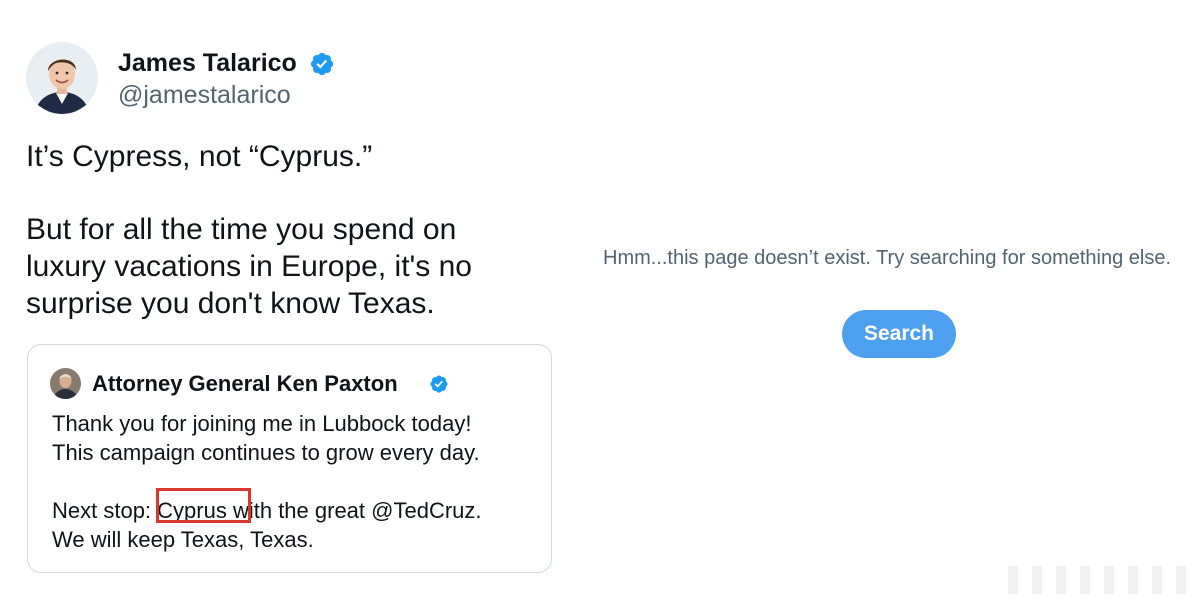 This screenshot has height=608, width=1204. What do you see at coordinates (203, 505) in the screenshot?
I see `highlight-box` at bounding box center [203, 505].